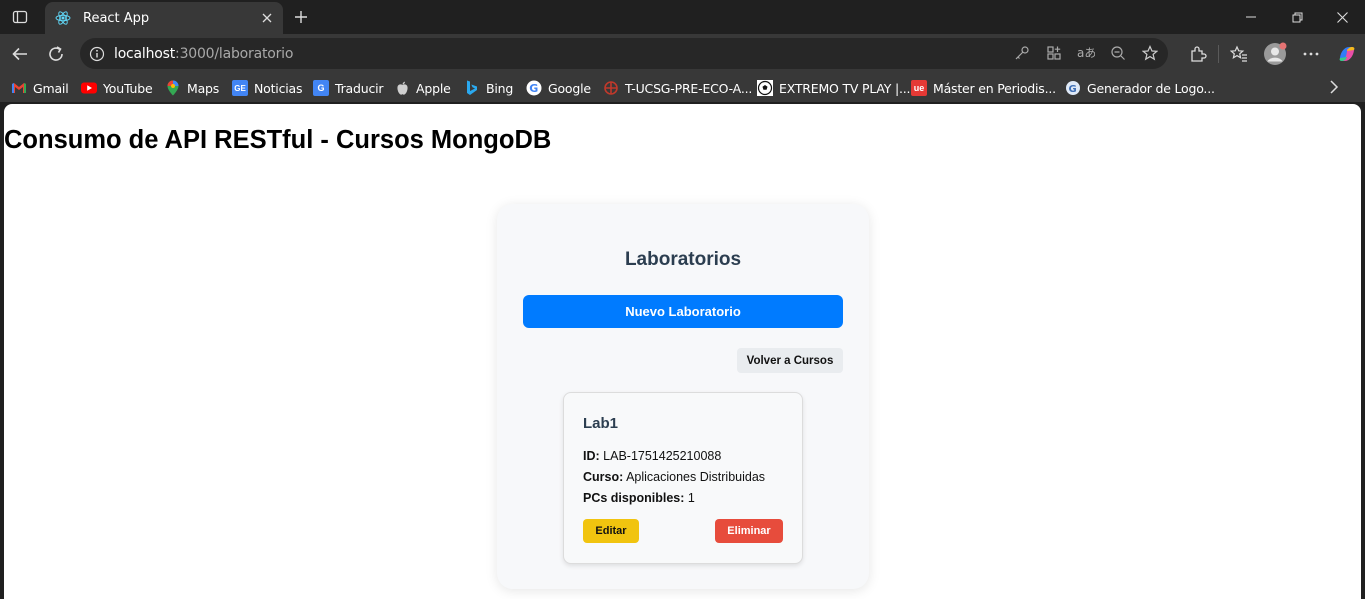  I want to click on bookmark-google: G Google, so click(558, 88).